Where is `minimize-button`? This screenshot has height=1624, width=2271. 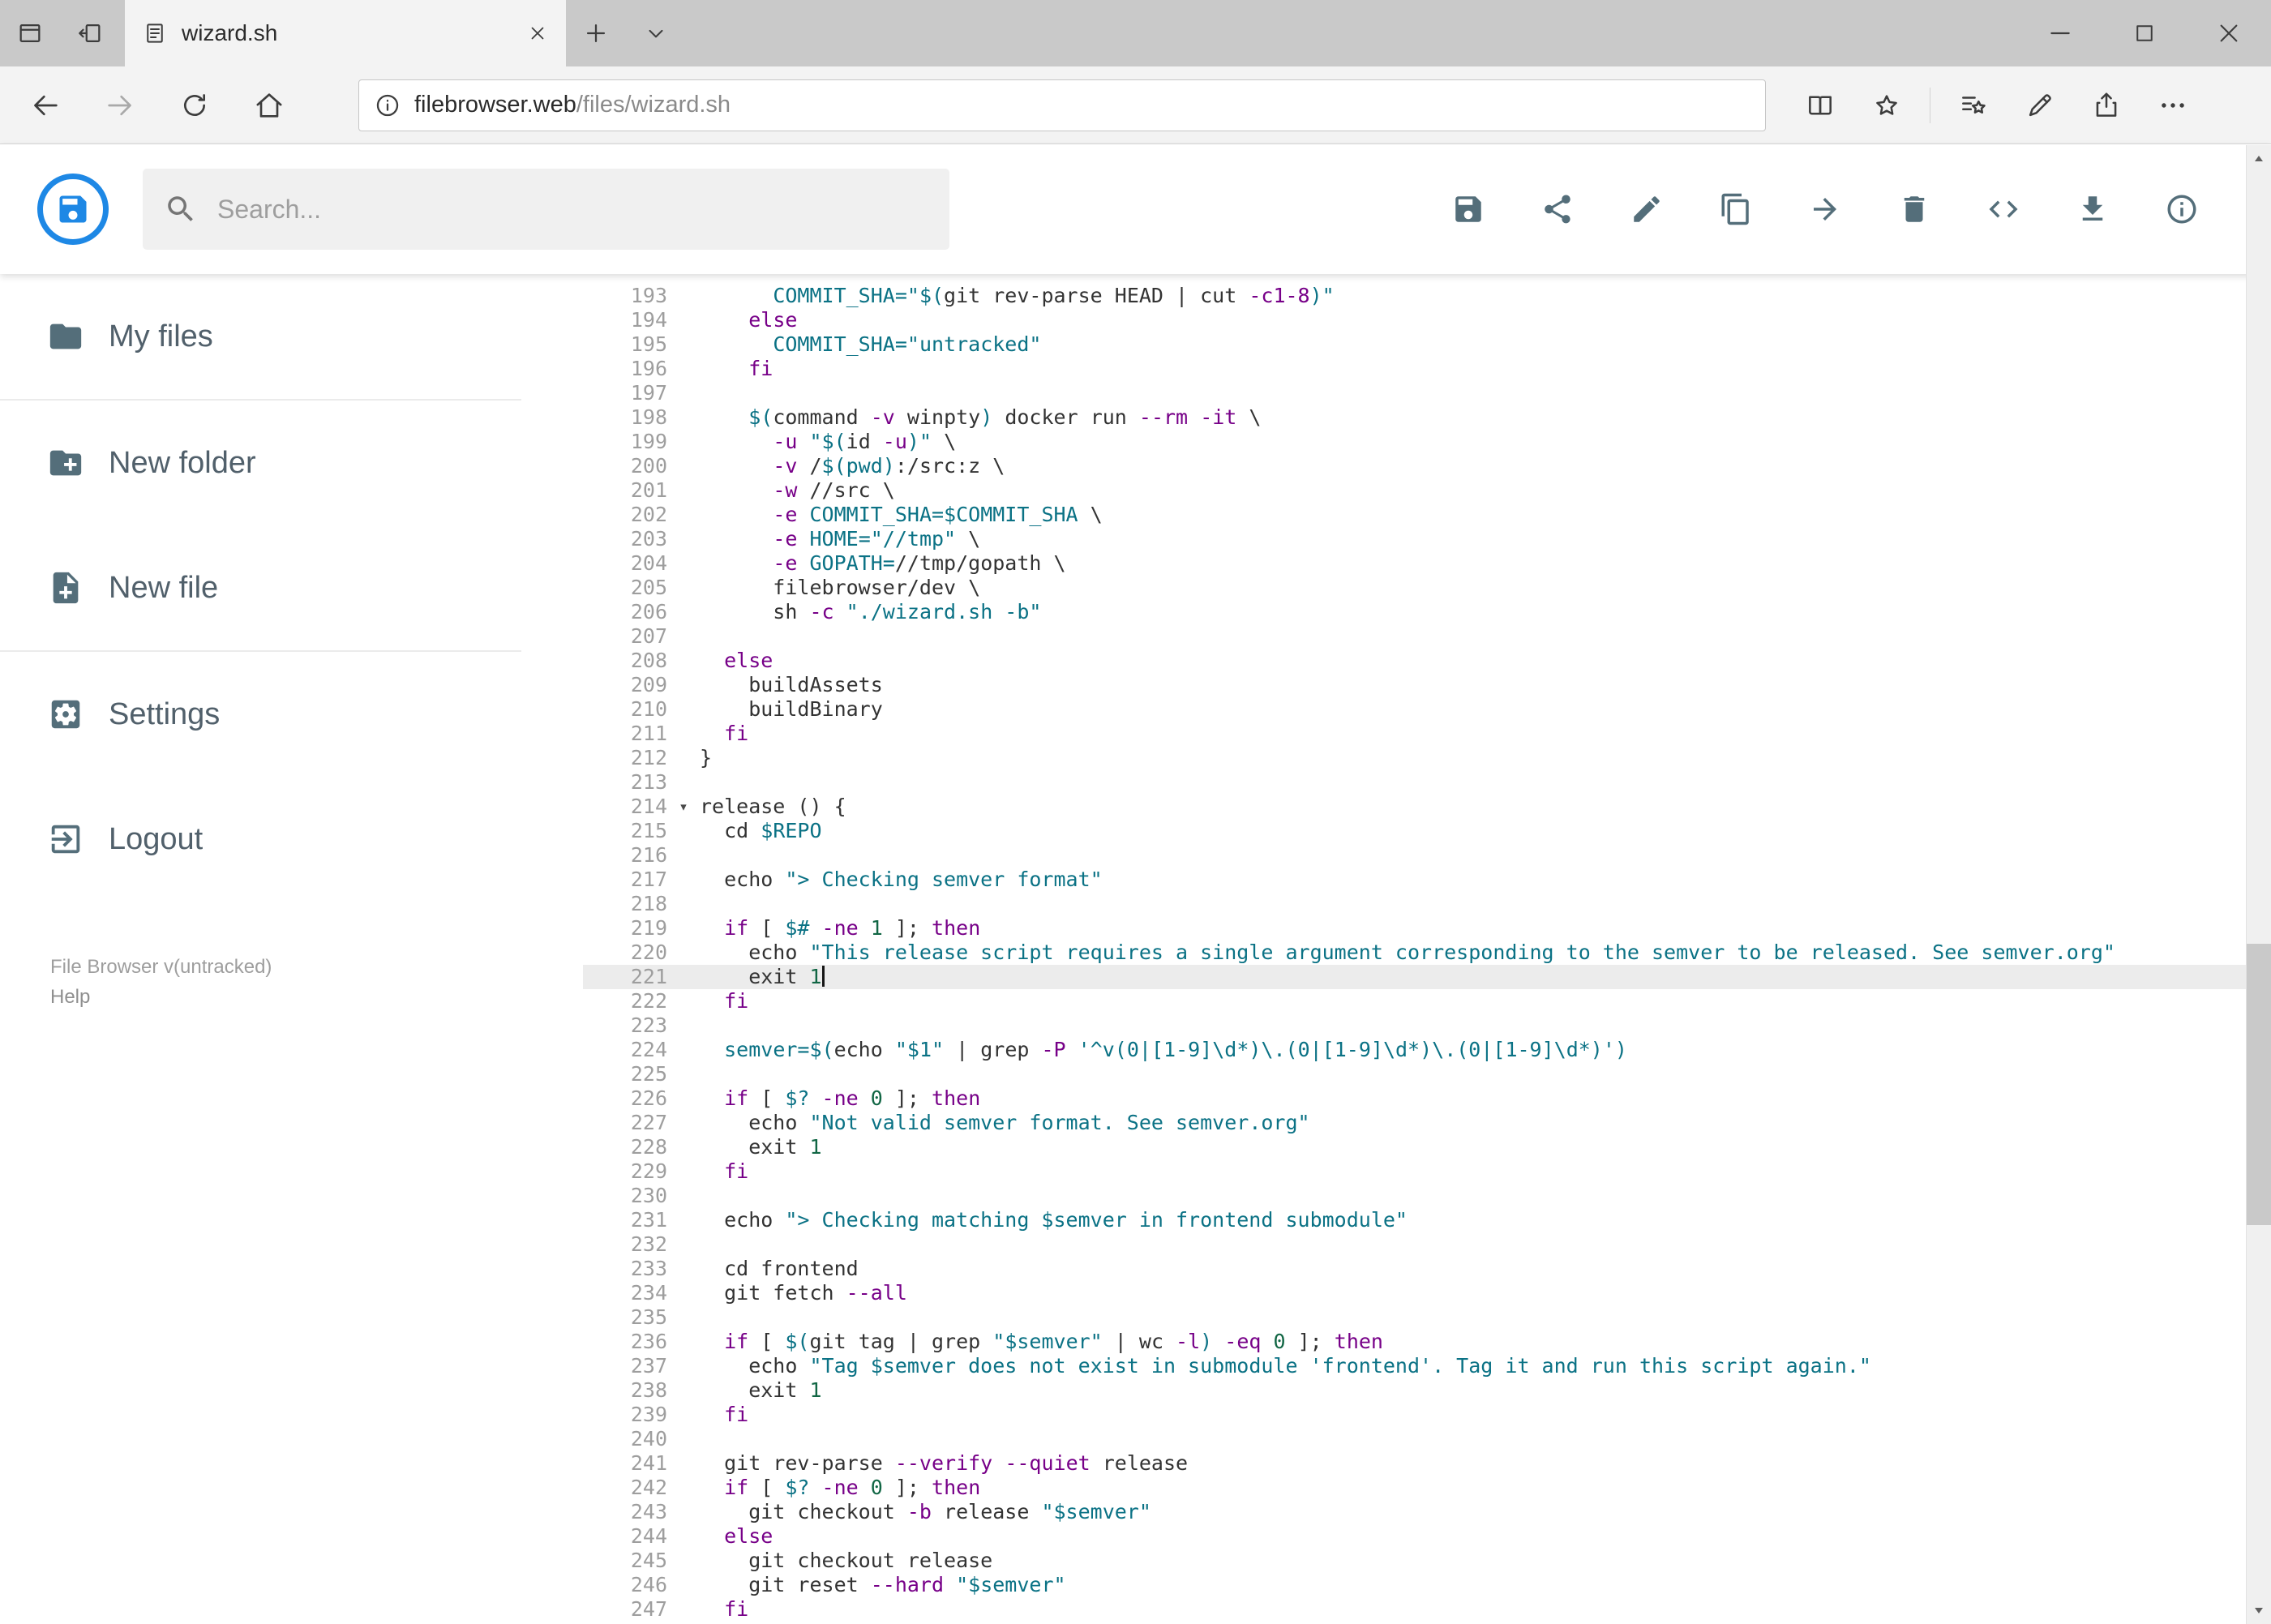 minimize-button is located at coordinates (2060, 33).